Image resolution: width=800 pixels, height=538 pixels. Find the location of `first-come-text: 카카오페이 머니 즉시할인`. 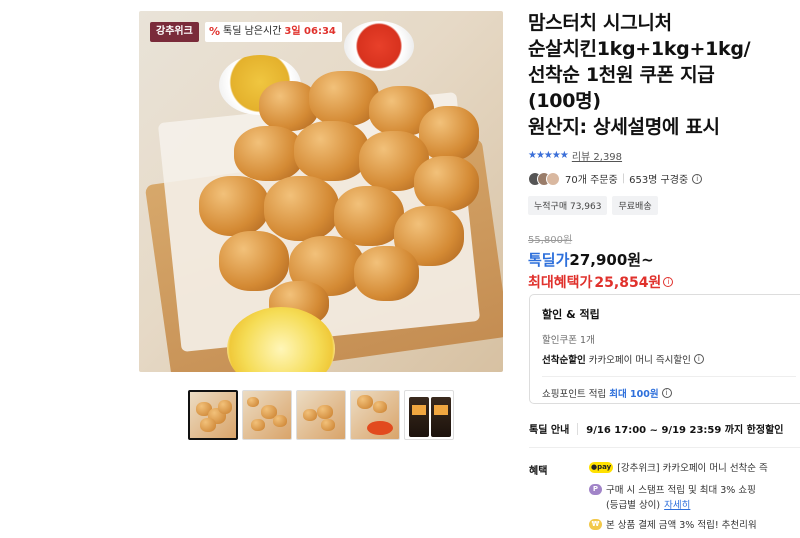

first-come-text: 카카오페이 머니 즉시할인 is located at coordinates (639, 360).